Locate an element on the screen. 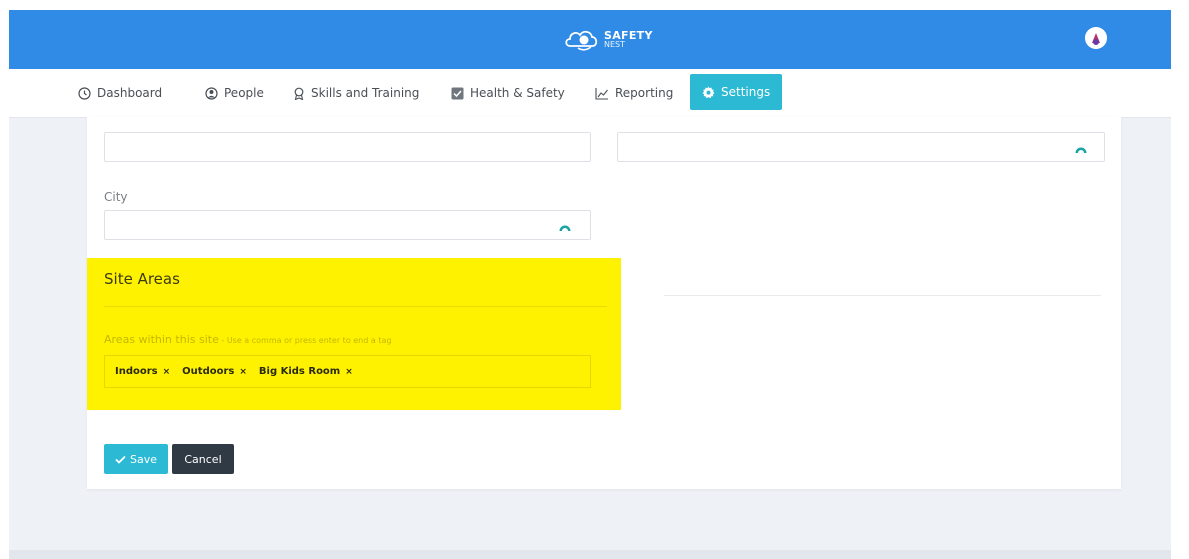  nav-skills-label: Skills and Training is located at coordinates (365, 93).